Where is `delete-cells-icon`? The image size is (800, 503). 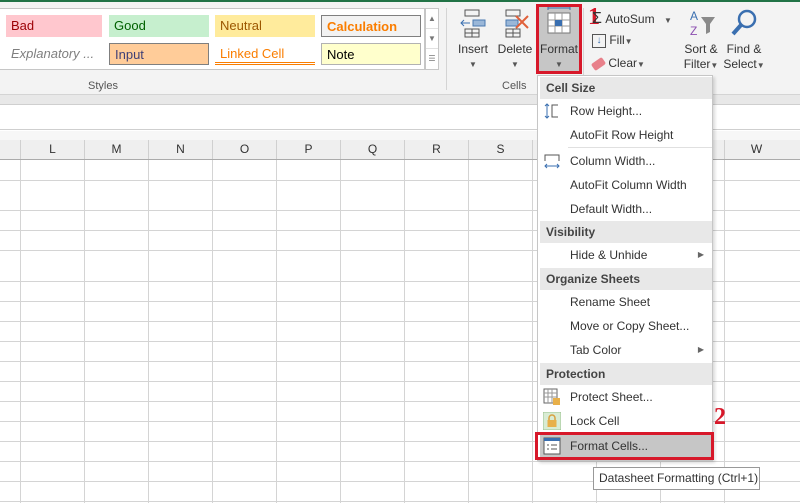
delete-cells-icon is located at coordinates (517, 23).